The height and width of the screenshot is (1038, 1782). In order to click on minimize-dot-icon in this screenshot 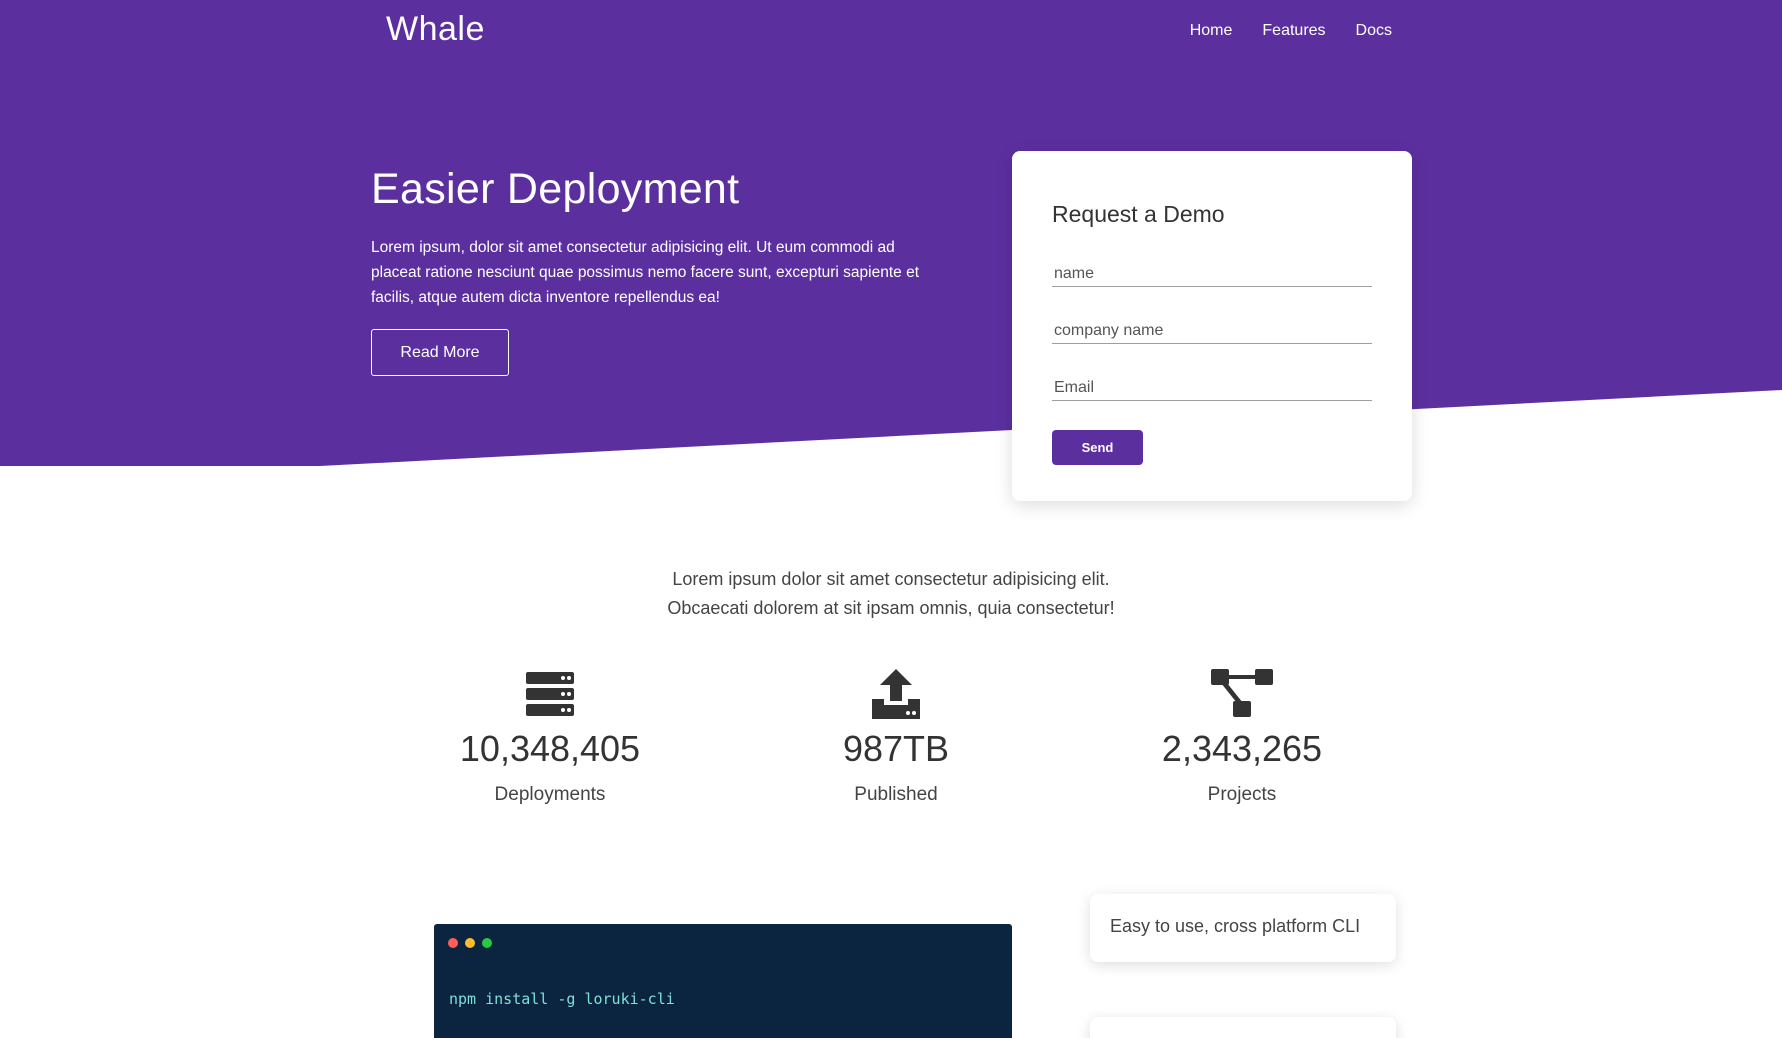, I will do `click(470, 943)`.